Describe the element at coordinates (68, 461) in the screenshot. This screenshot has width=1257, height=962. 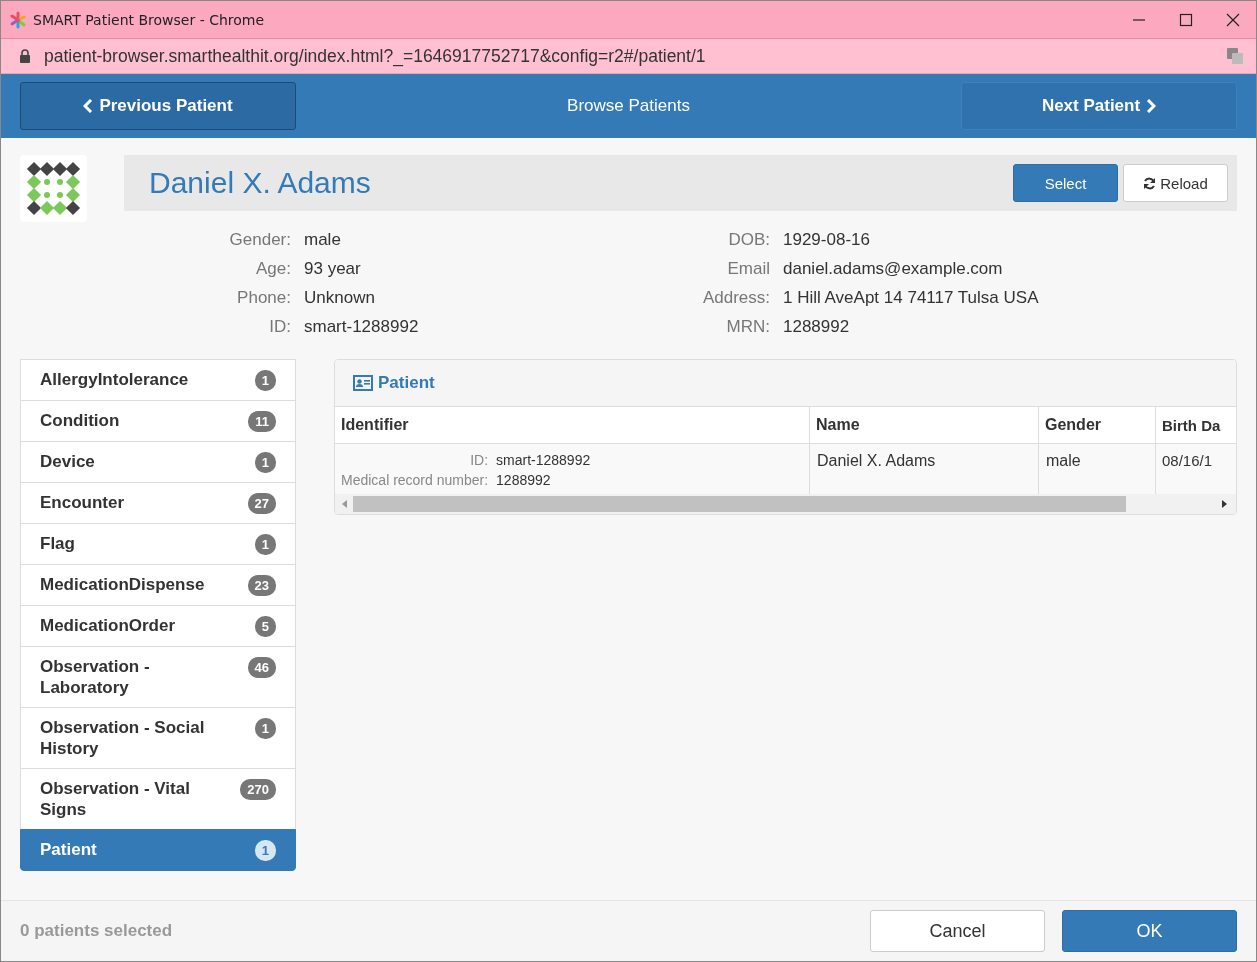
I see `item-label: Device` at that location.